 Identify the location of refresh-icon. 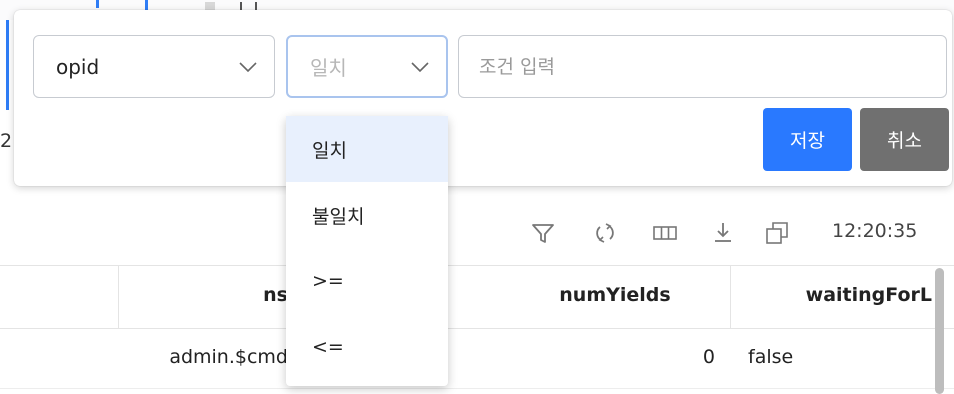
(605, 233).